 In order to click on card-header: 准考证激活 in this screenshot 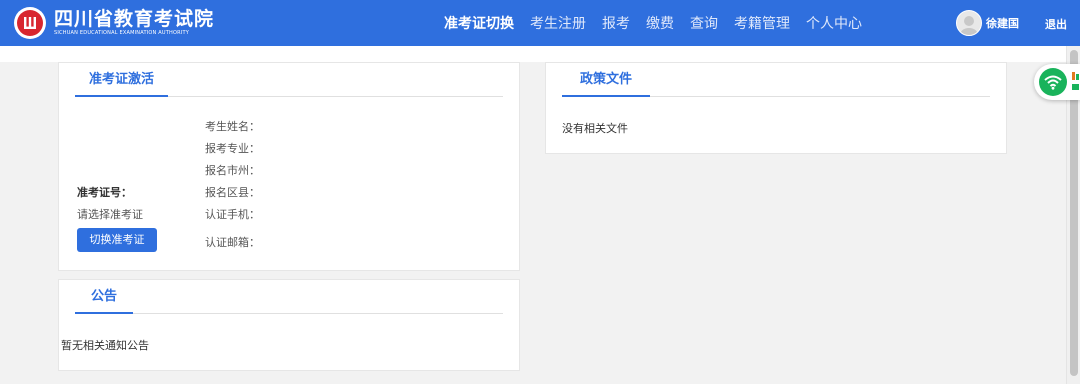, I will do `click(289, 80)`.